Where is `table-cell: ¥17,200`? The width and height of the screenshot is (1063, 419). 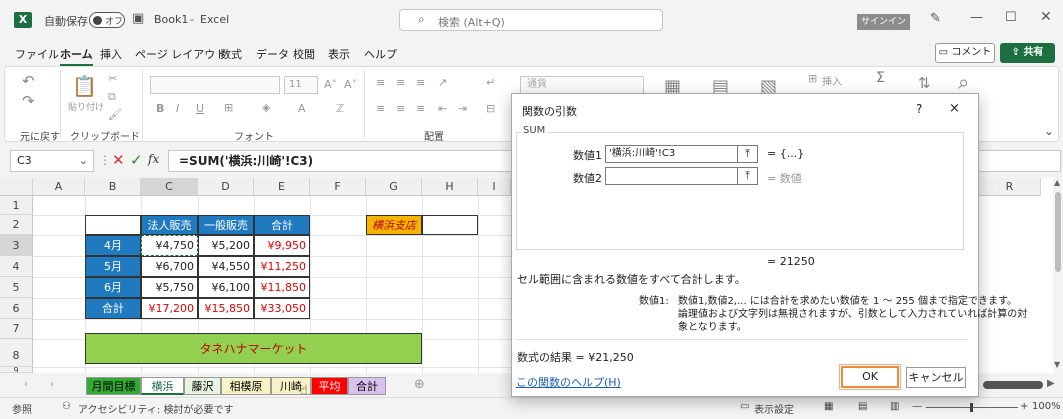 table-cell: ¥17,200 is located at coordinates (169, 308).